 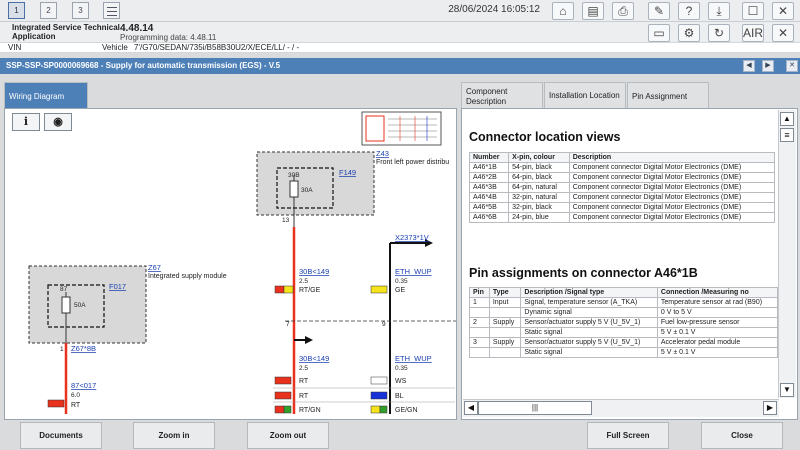 What do you see at coordinates (489, 177) in the screenshot?
I see `table-cell: A46*2B` at bounding box center [489, 177].